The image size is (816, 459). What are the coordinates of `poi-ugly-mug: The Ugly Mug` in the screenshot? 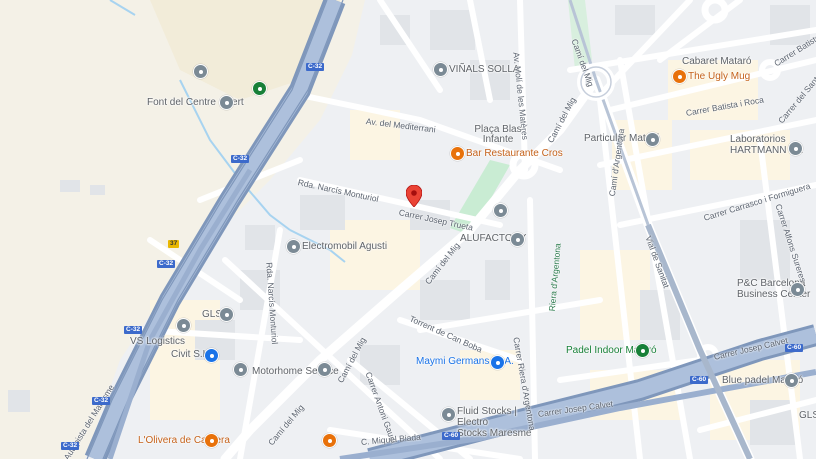 It's located at (719, 77).